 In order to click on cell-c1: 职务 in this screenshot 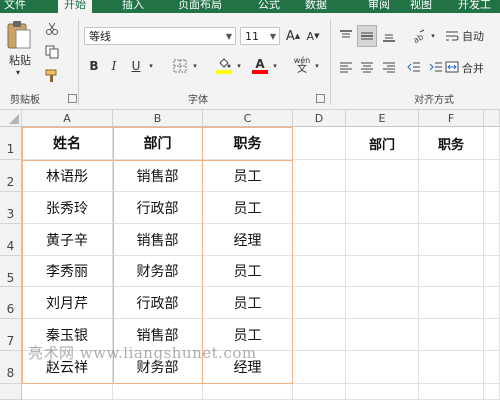, I will do `click(248, 143)`.